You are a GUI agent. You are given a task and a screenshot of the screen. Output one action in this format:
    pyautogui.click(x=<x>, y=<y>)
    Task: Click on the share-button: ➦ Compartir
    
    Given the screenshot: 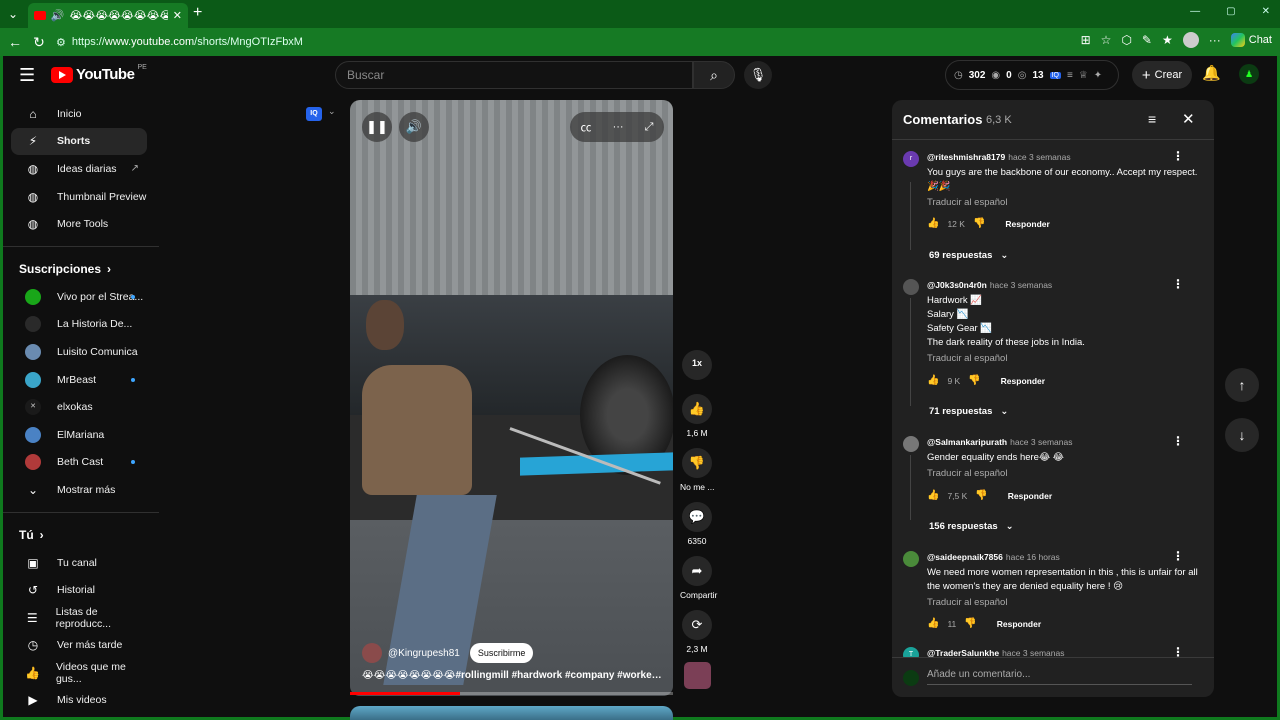 What is the action you would take?
    pyautogui.click(x=698, y=578)
    